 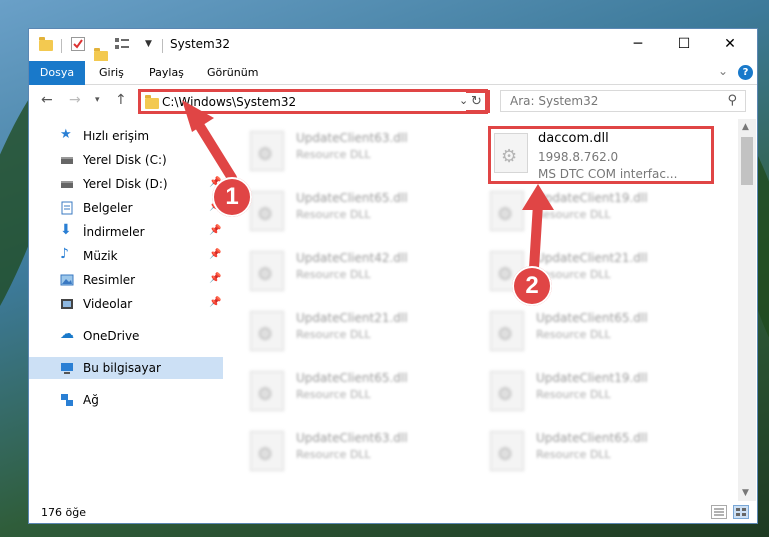 I want to click on tiles-view-icon, so click(x=741, y=512).